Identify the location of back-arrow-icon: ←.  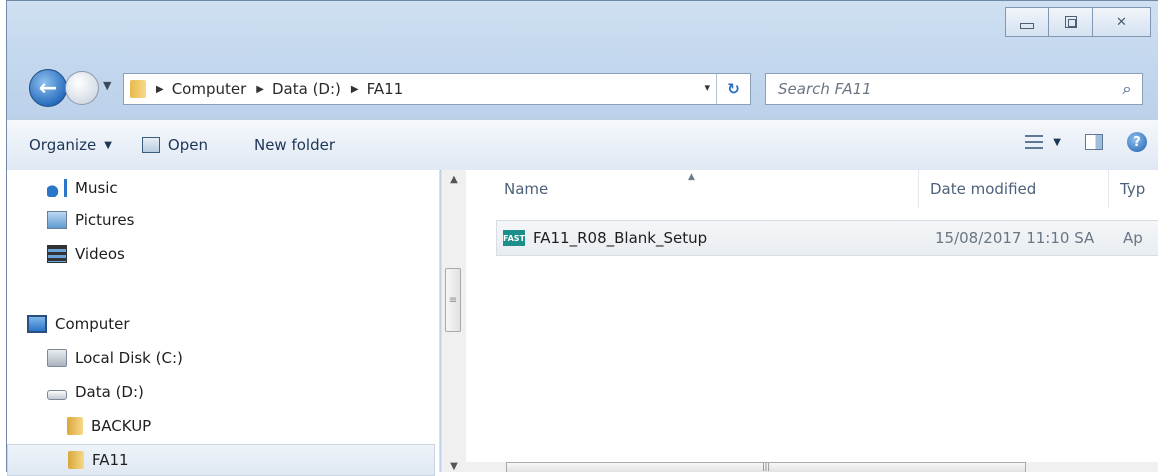
(48, 88).